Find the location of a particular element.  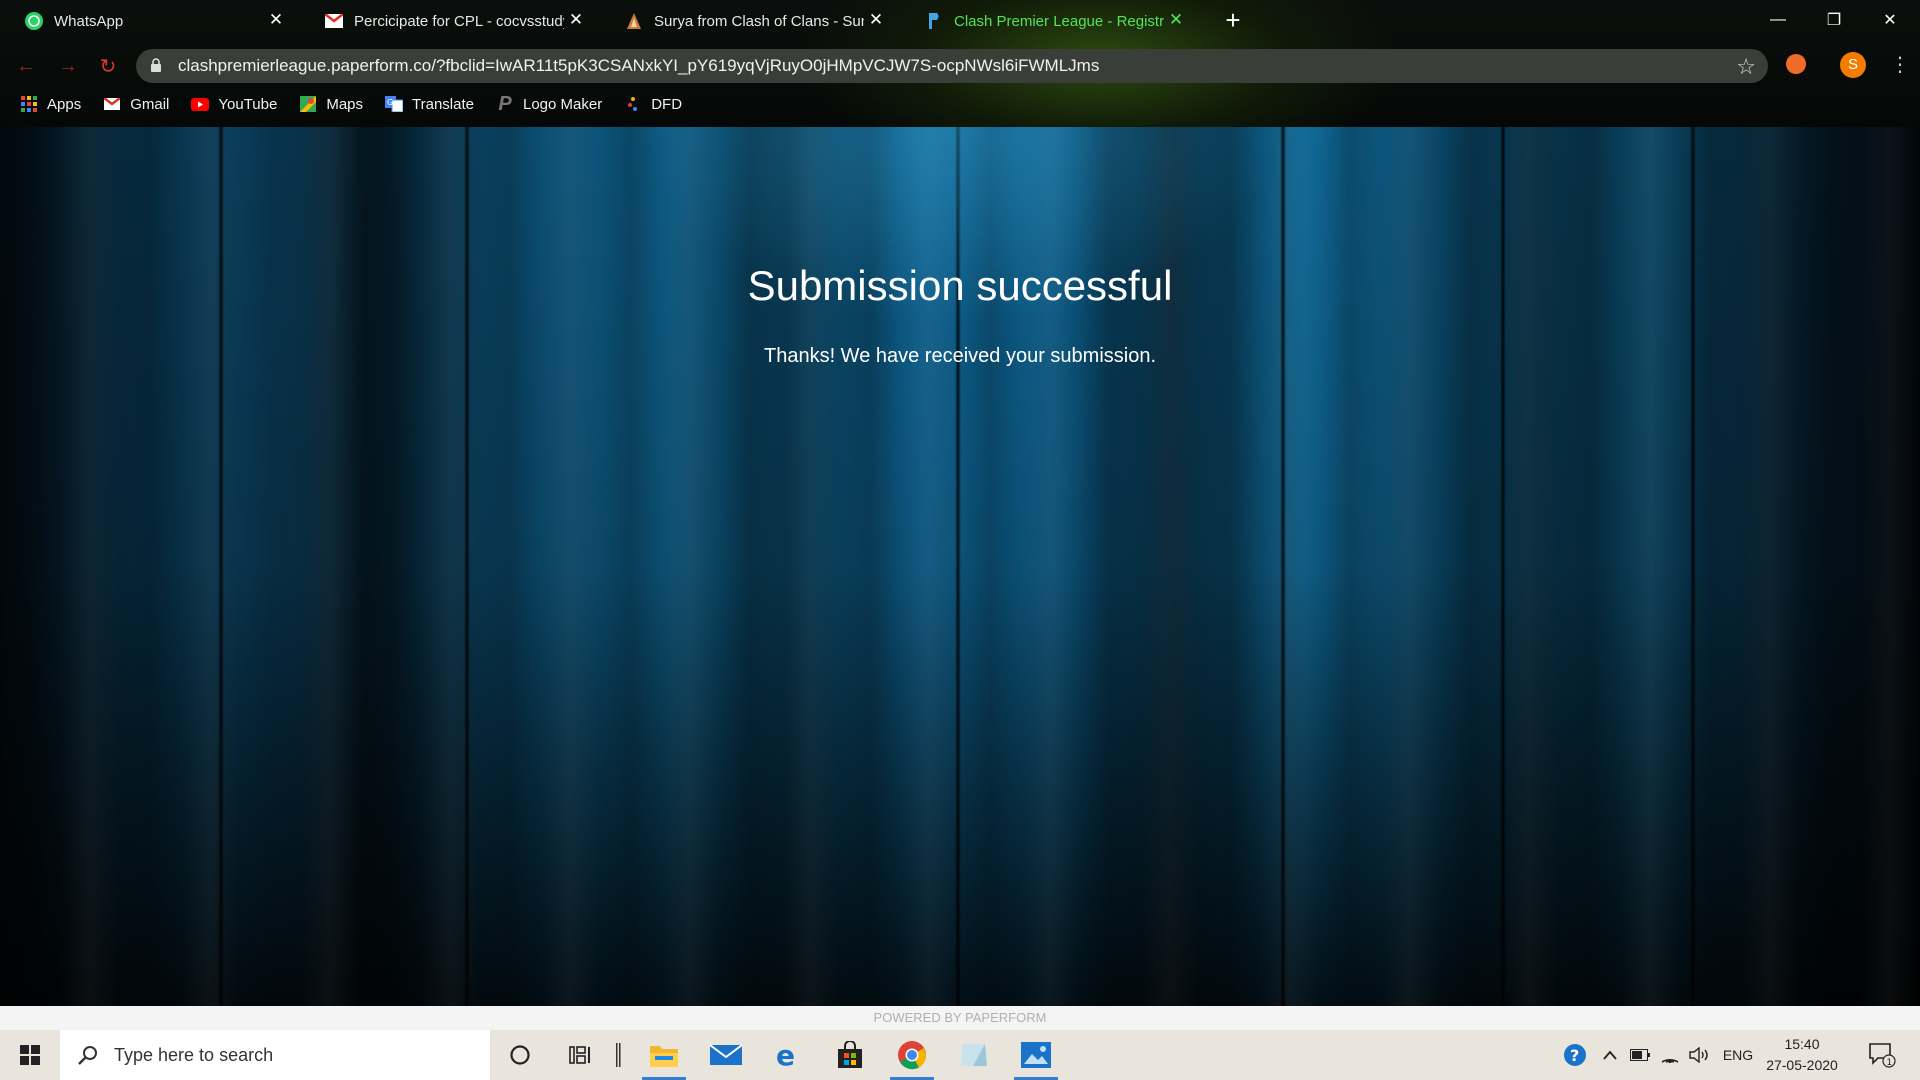

language-indicator: ENG is located at coordinates (1738, 1055).